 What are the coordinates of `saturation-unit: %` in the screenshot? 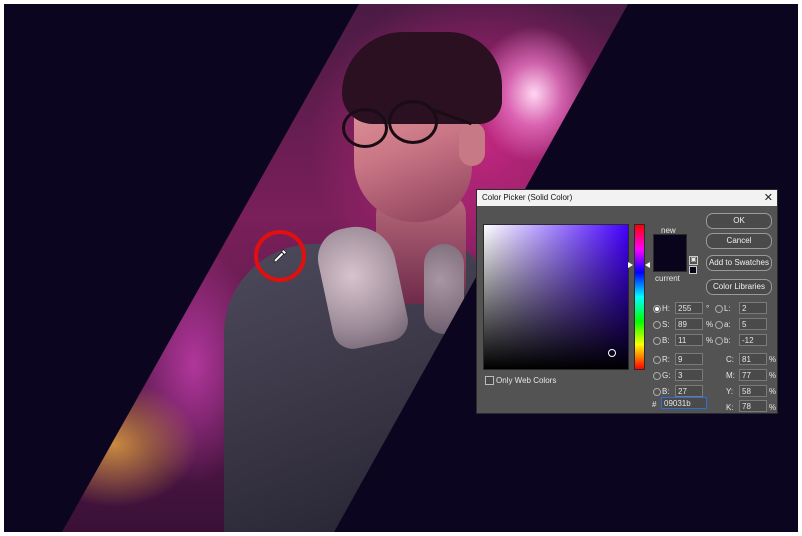 It's located at (710, 324).